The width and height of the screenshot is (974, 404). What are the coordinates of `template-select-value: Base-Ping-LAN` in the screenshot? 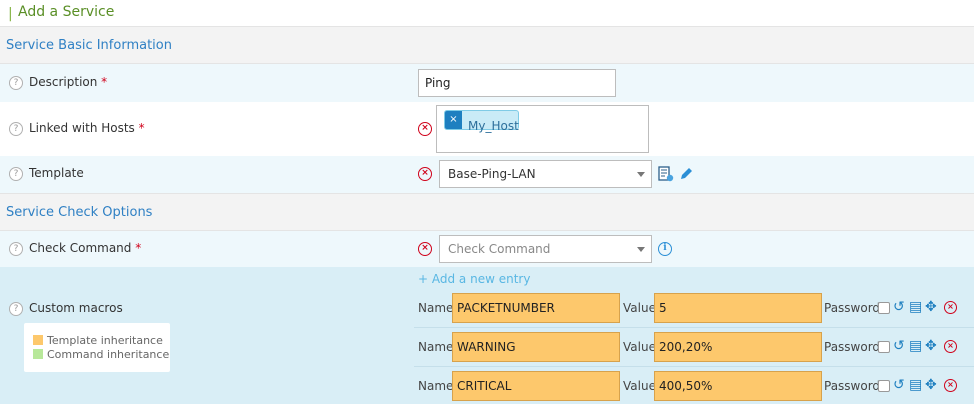 It's located at (492, 174).